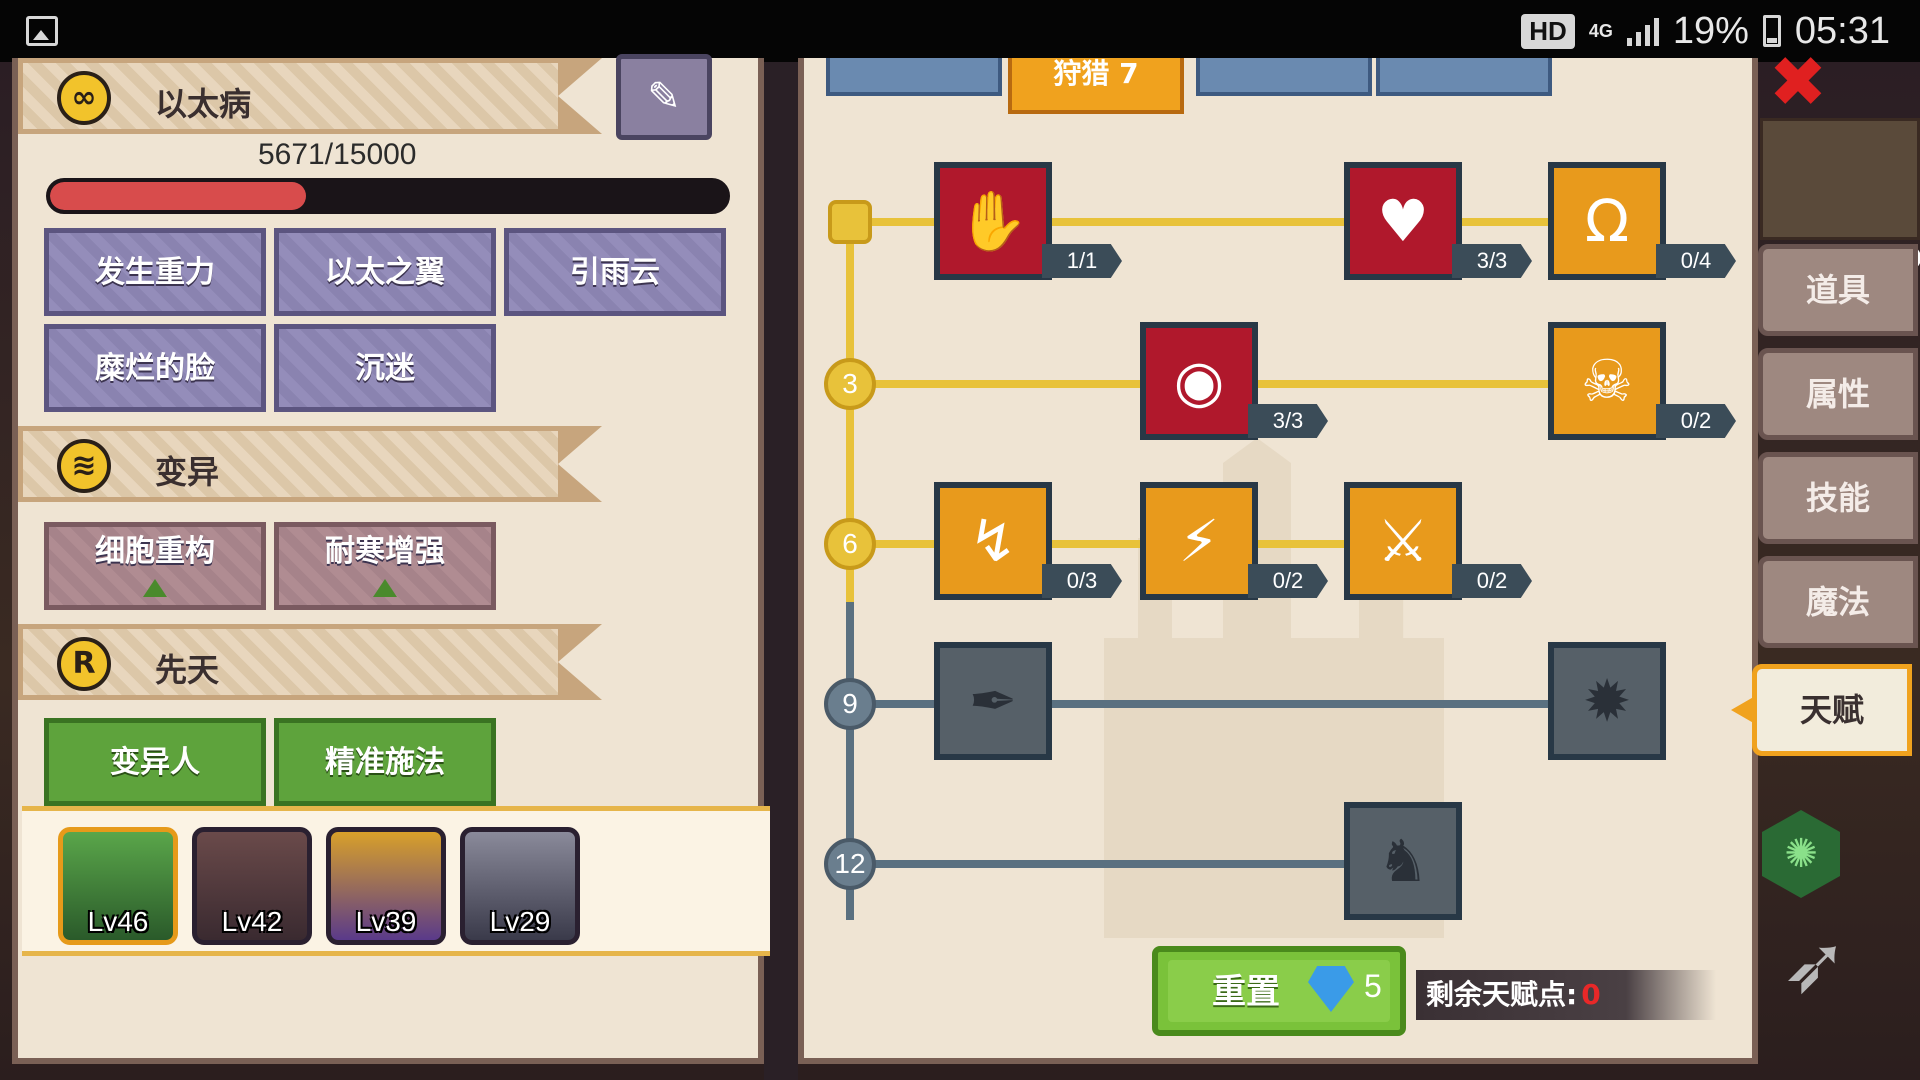 This screenshot has height=1080, width=1920. Describe the element at coordinates (1246, 992) in the screenshot. I see `reset-label: 重置` at that location.